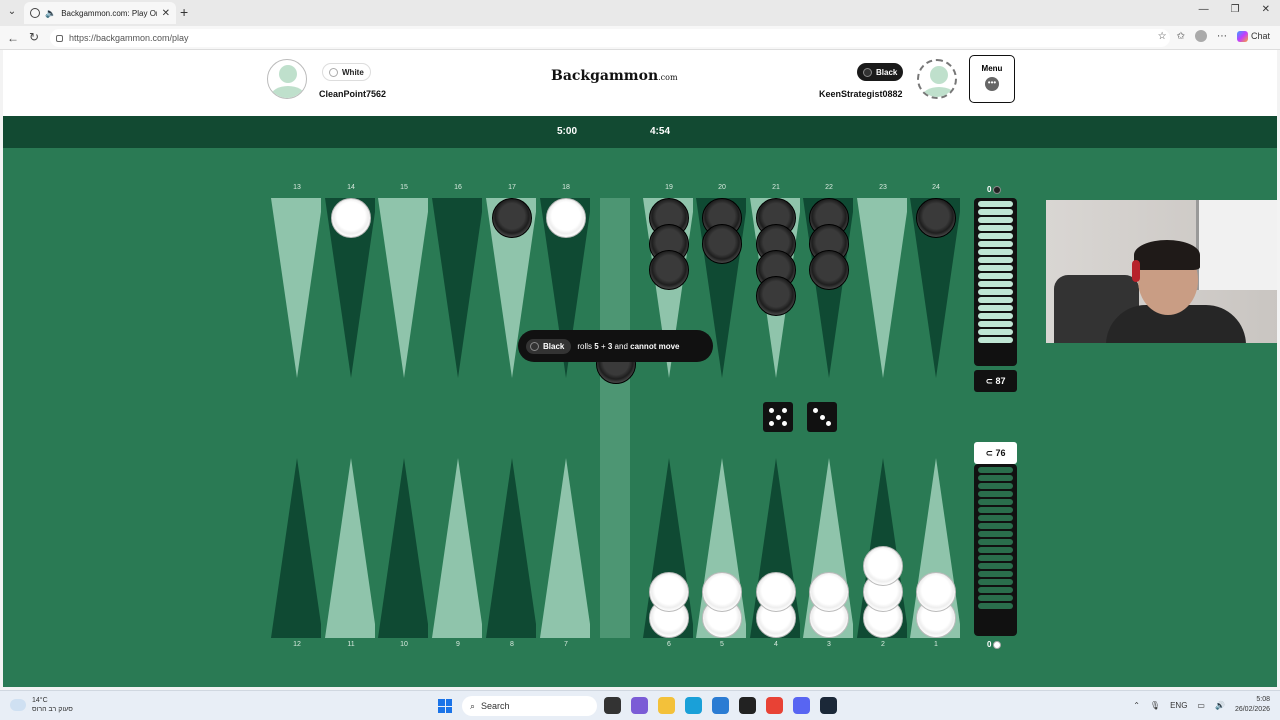  What do you see at coordinates (784, 423) in the screenshot?
I see `die-pip` at bounding box center [784, 423].